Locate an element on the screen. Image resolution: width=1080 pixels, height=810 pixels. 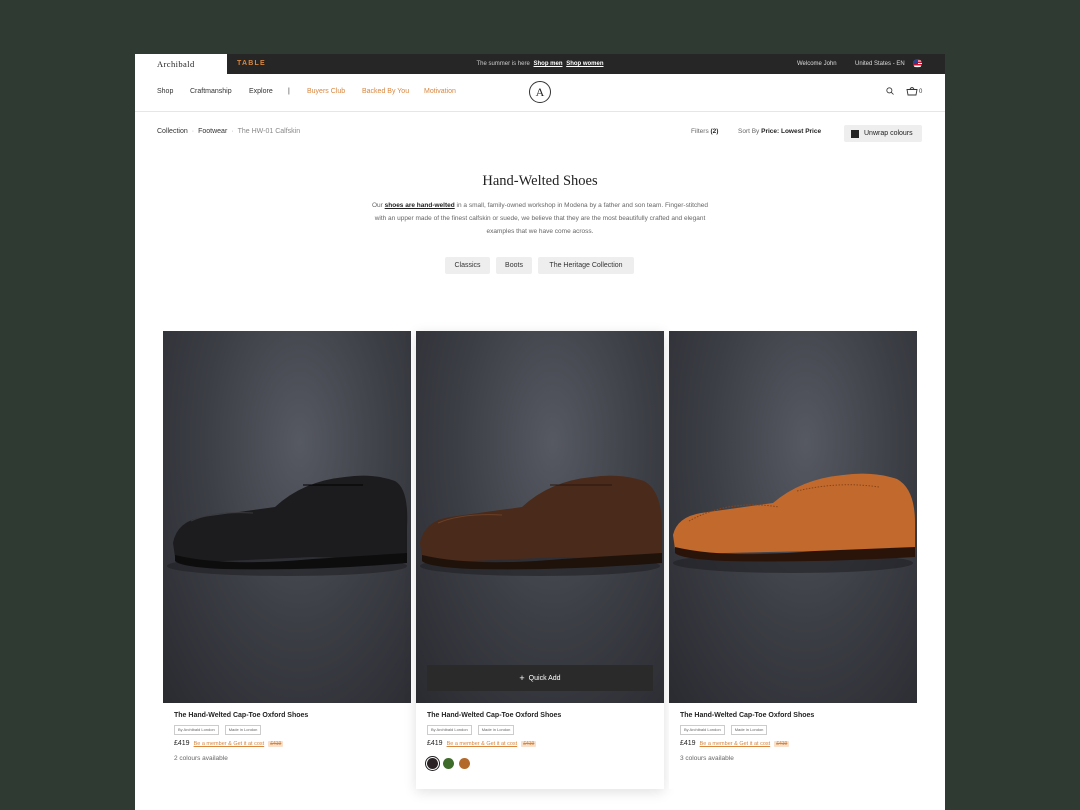
unwrap-colours-button: Unwrap colours is located at coordinates (883, 133).